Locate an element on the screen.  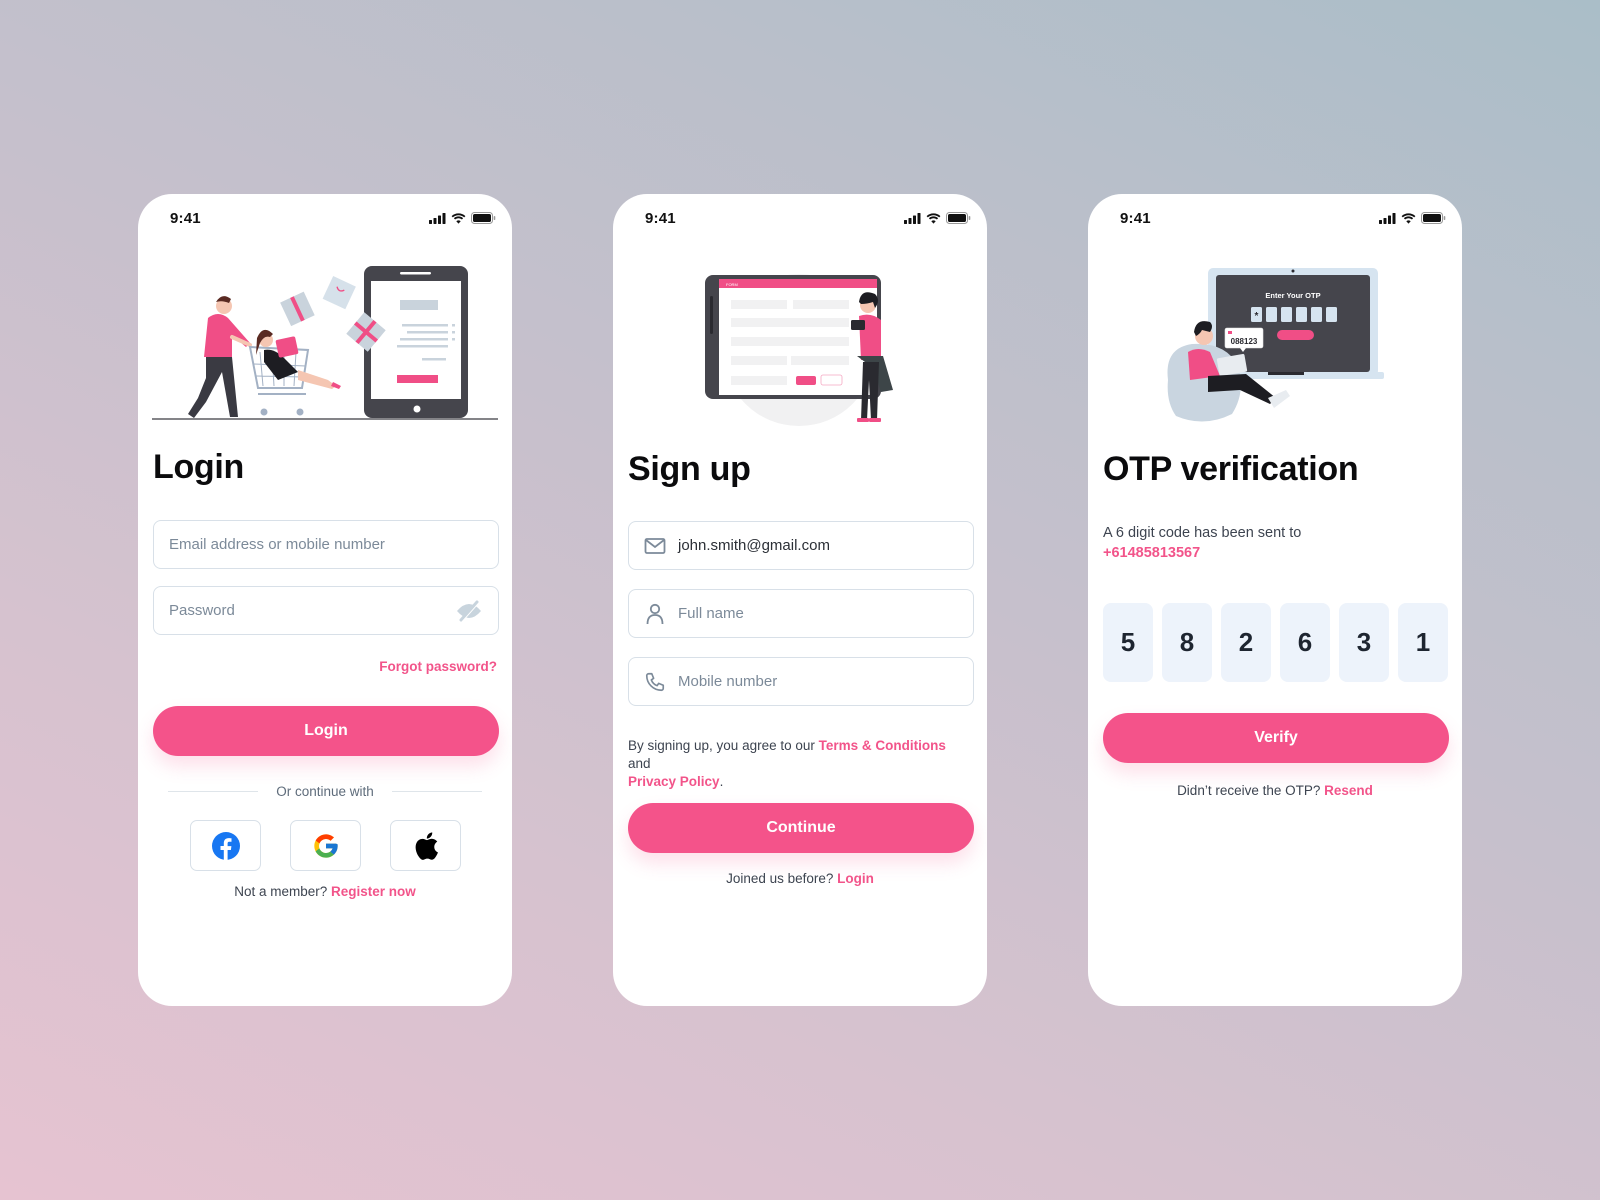
illustration-otp-heading: Enter Your OTP is located at coordinates (1292, 295).